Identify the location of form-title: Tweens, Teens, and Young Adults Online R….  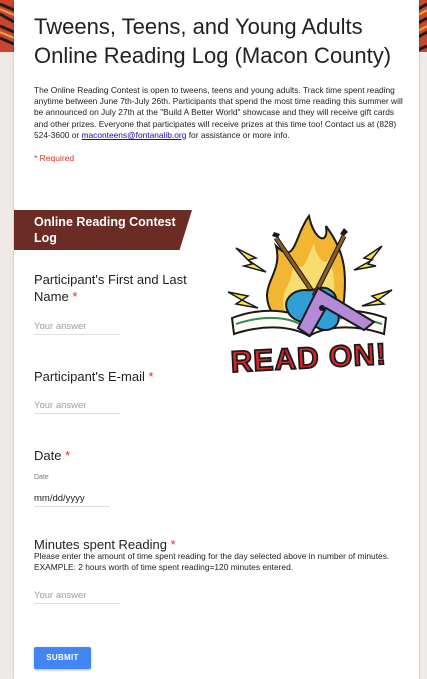
(213, 41).